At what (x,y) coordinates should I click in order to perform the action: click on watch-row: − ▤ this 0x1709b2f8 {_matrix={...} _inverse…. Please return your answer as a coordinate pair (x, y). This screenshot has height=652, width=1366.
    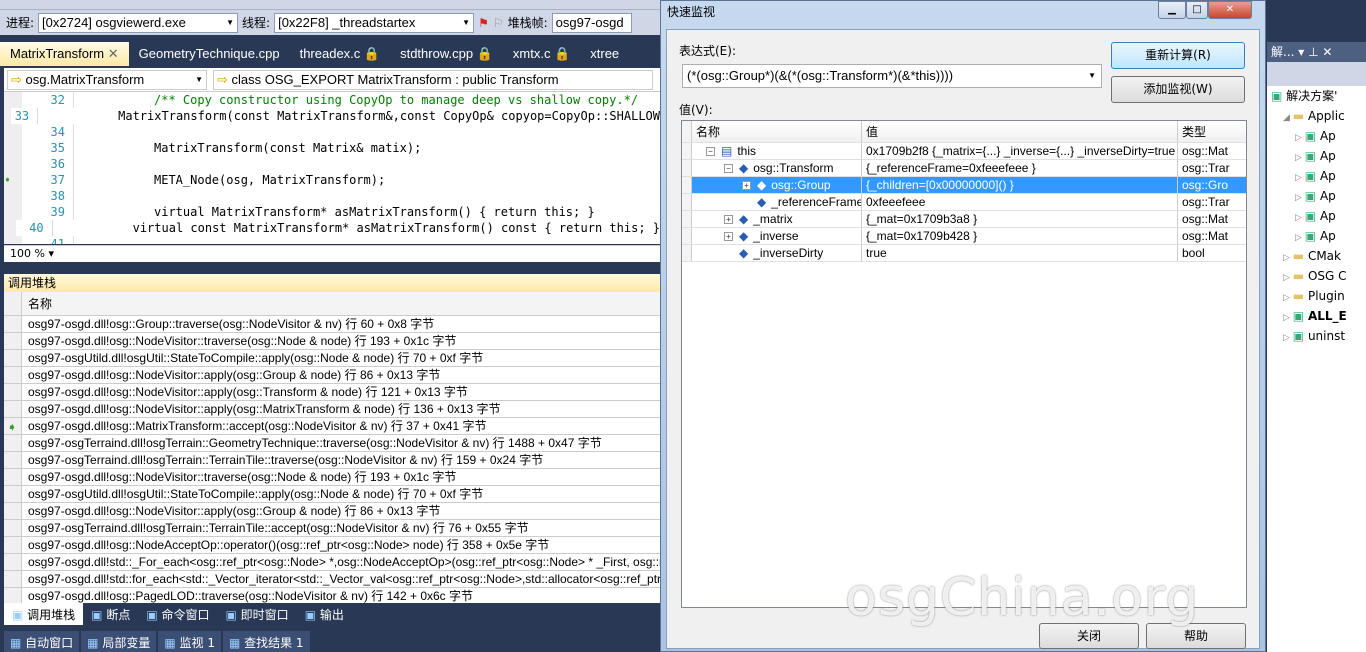
    Looking at the image, I should click on (964, 151).